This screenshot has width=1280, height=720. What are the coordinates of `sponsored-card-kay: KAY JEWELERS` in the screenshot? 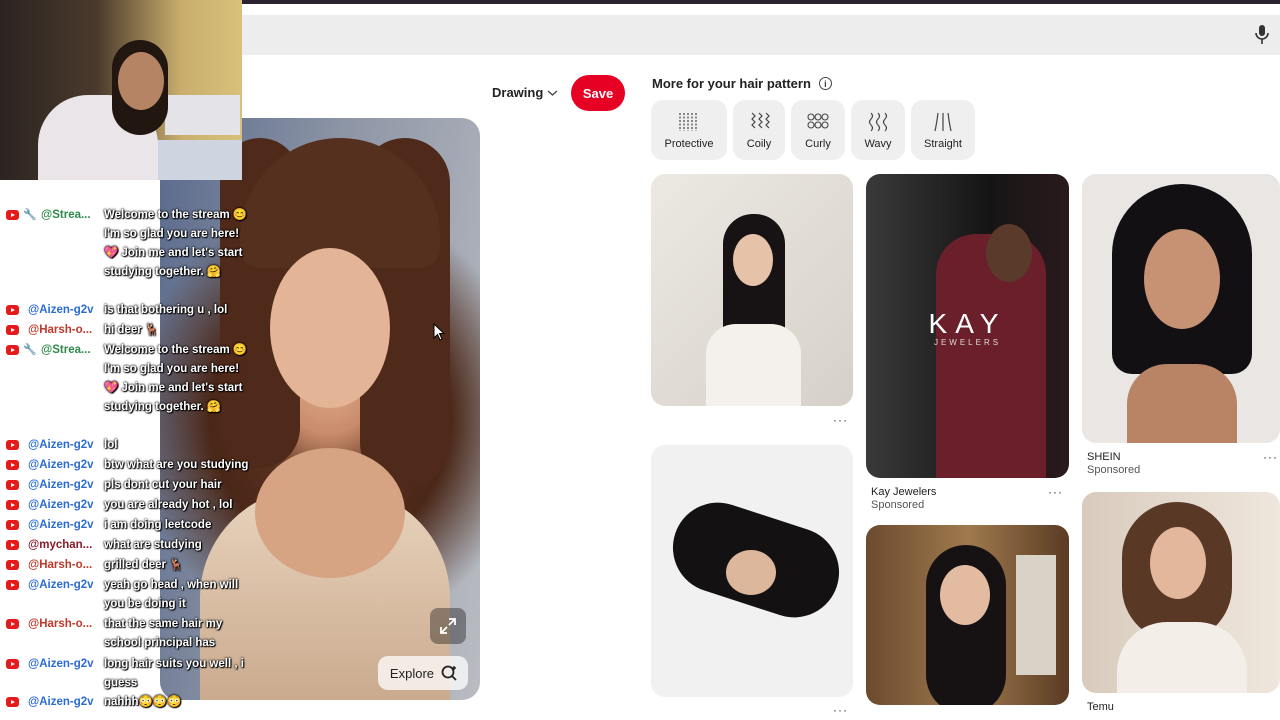 It's located at (967, 326).